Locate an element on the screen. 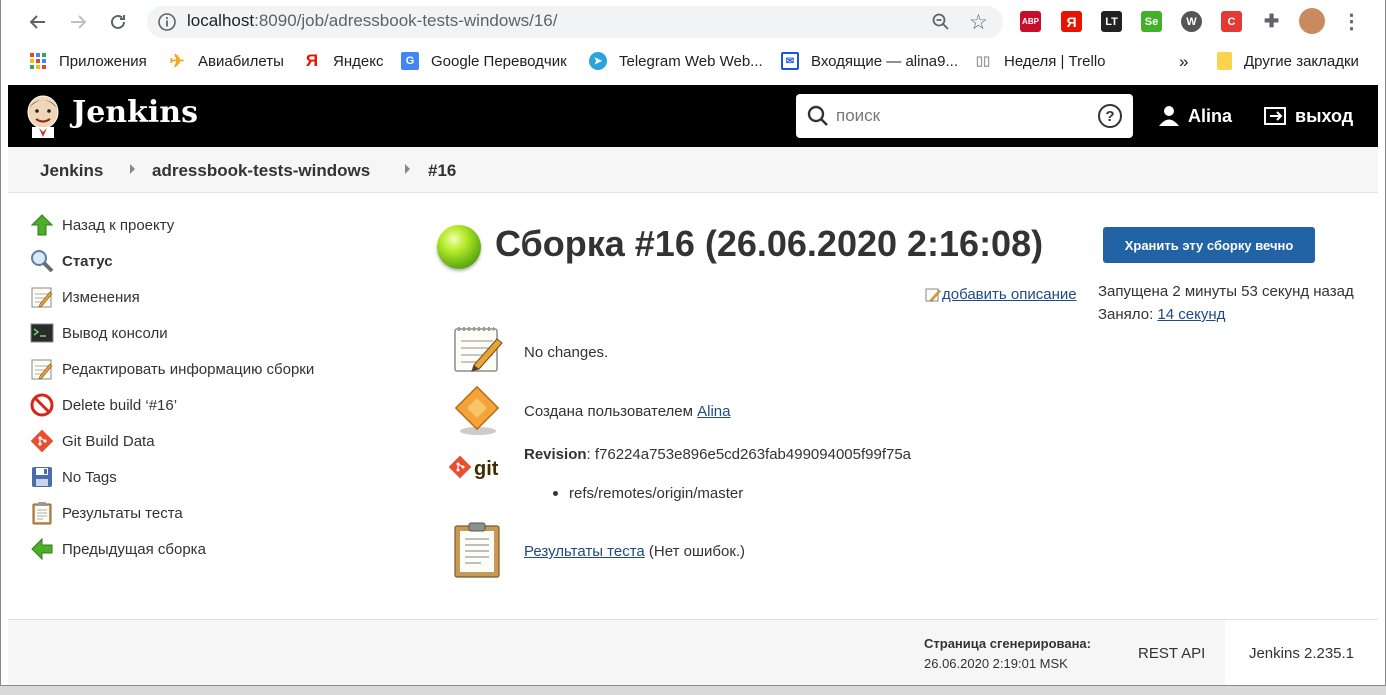 Image resolution: width=1386 pixels, height=695 pixels. sidebar-item-git-build-data: Git Build Data is located at coordinates (92, 441).